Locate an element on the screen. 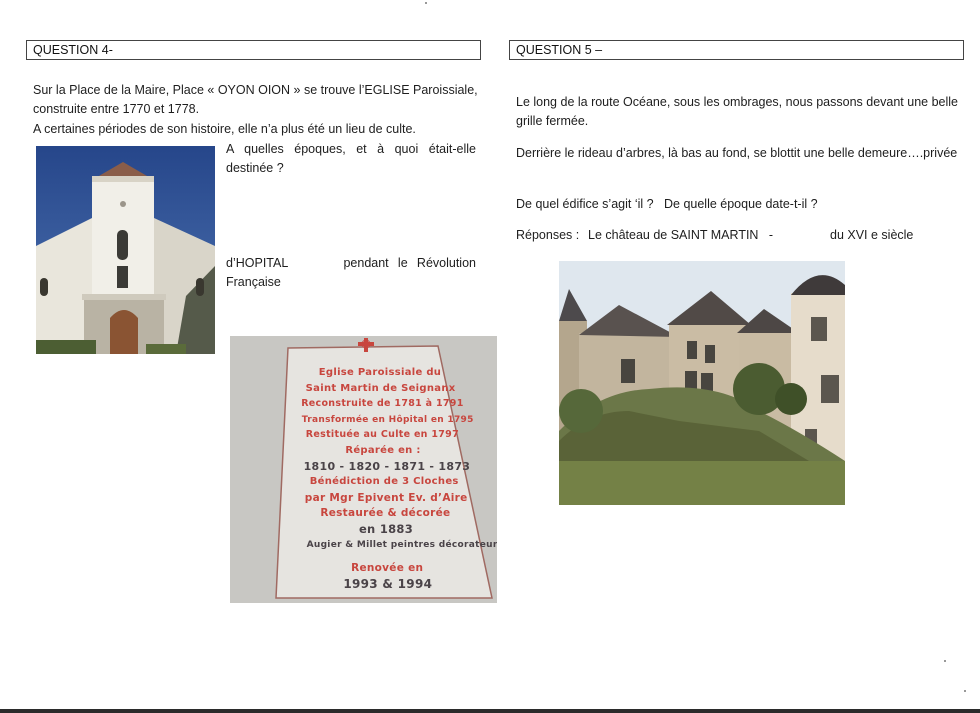 Image resolution: width=980 pixels, height=713 pixels. plaque-line: Renovée en is located at coordinates (387, 568).